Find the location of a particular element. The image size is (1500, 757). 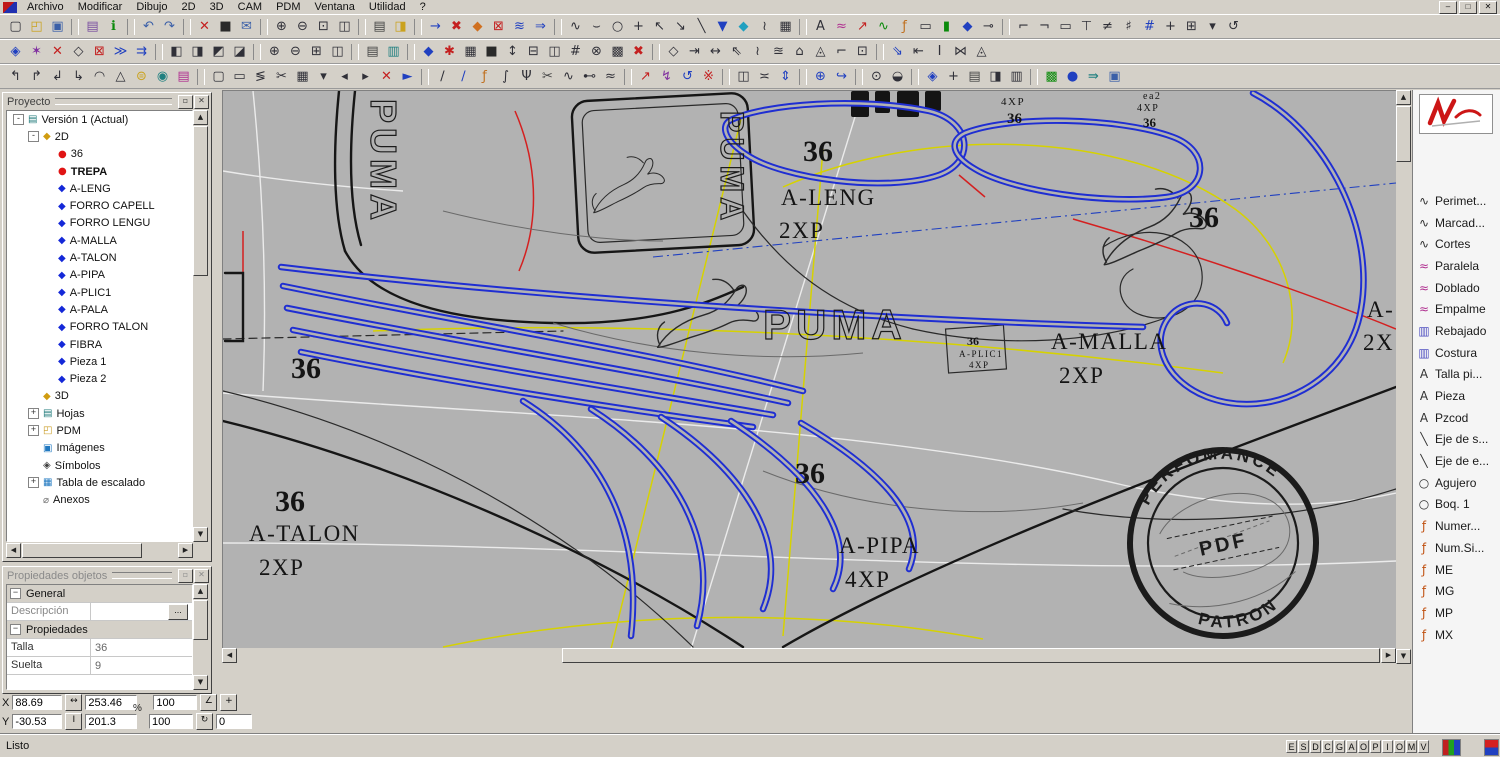

toolbar-button: ◈ is located at coordinates (932, 77).